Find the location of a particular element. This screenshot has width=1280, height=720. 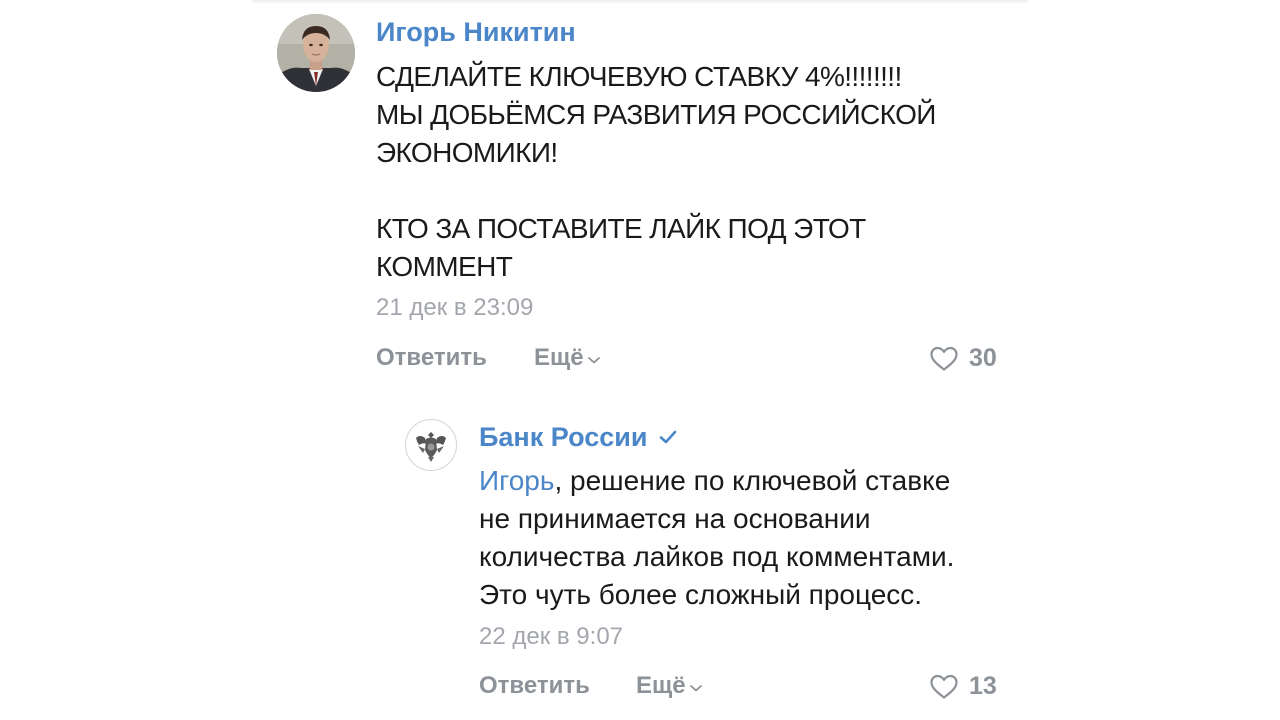

reply-line: Это чуть более сложный процесс. is located at coordinates (701, 594).